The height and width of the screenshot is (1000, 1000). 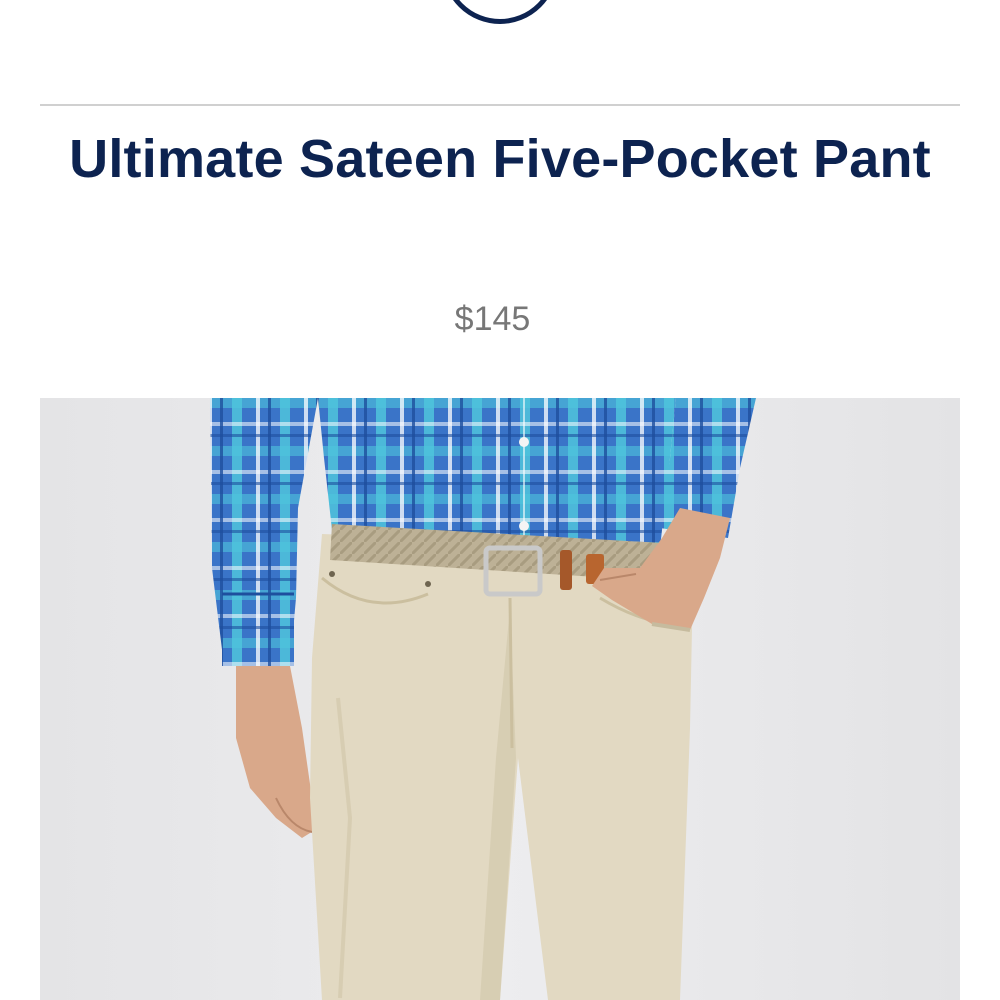 I want to click on product-price: $145, so click(x=492, y=319).